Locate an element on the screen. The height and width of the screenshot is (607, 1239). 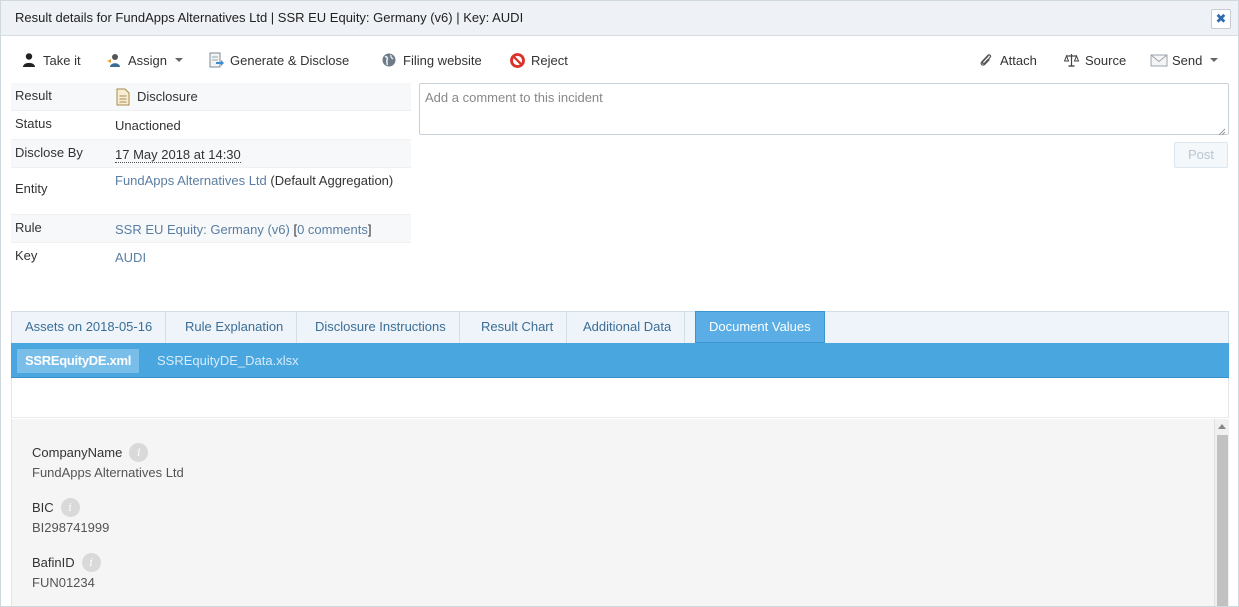
tab-disclosure-instructions: Disclosure Instructions is located at coordinates (381, 327).